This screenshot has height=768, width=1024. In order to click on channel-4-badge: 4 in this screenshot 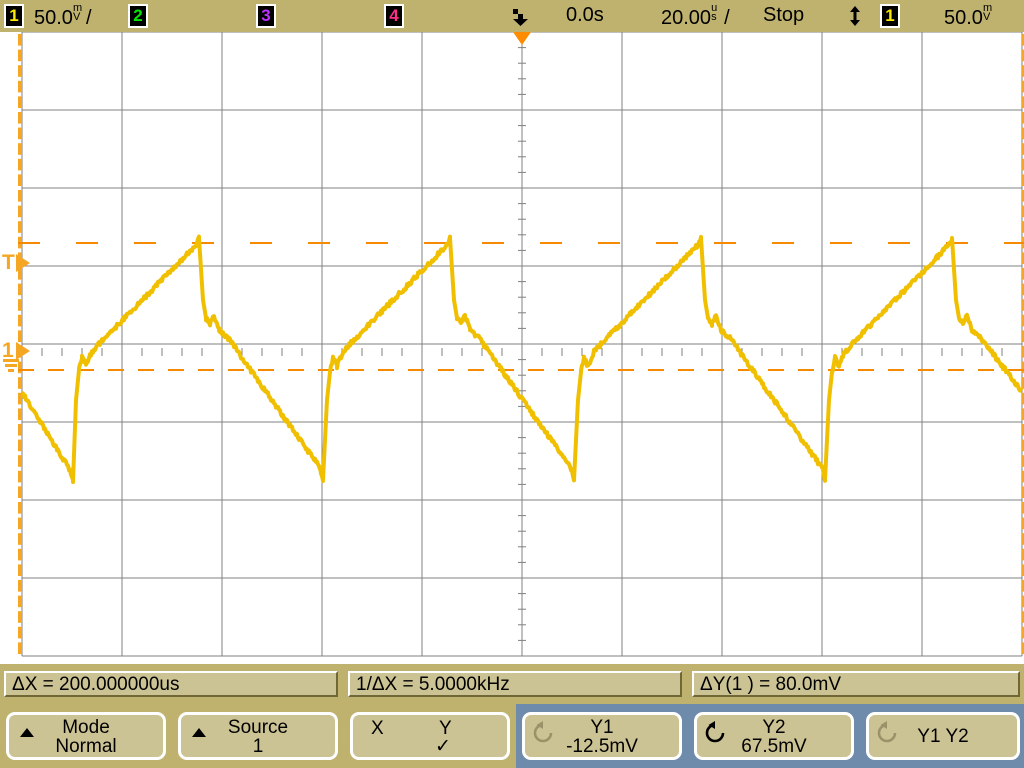, I will do `click(394, 16)`.